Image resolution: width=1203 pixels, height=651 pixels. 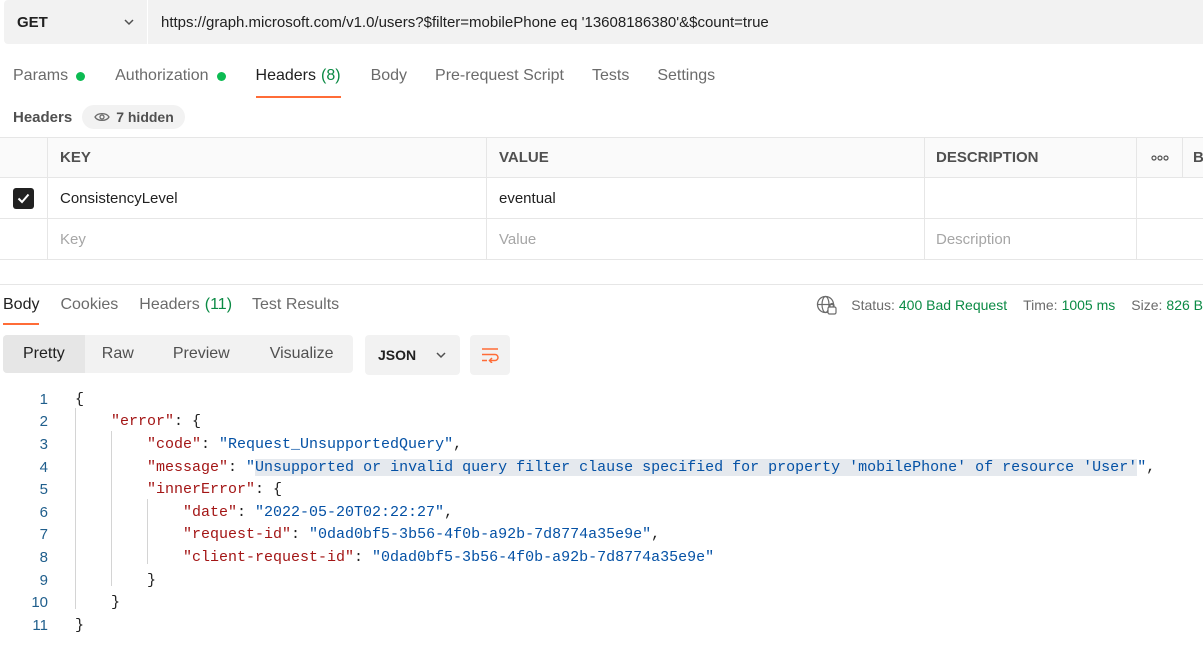 I want to click on row-enabled-checkbox, so click(x=23, y=198).